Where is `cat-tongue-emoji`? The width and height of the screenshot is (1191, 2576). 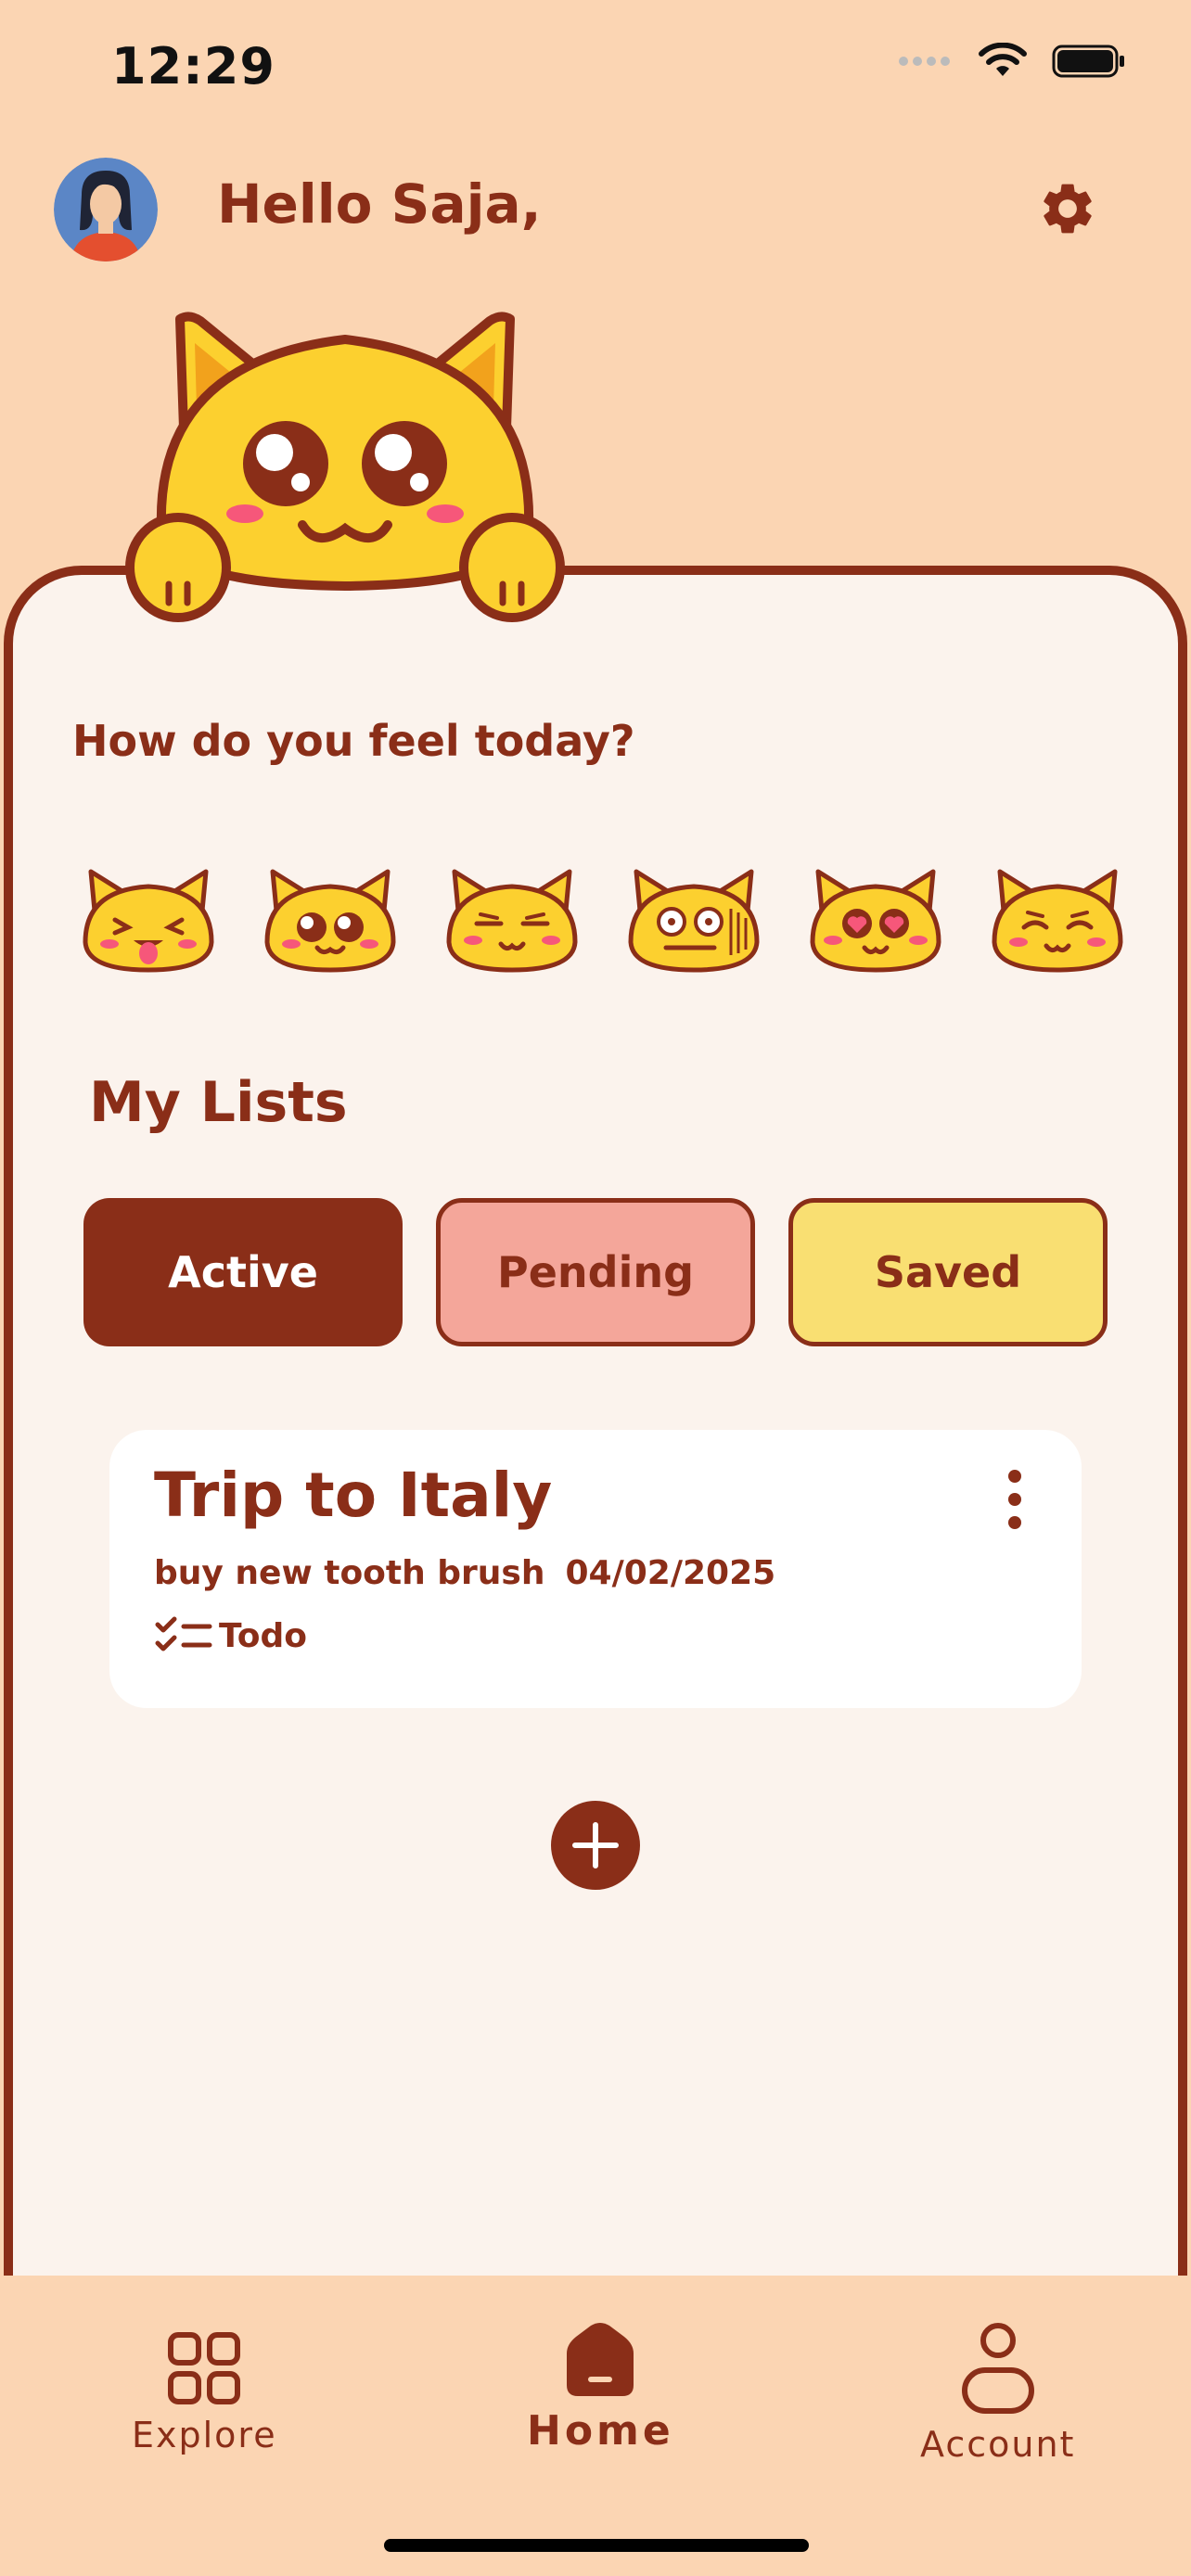
cat-tongue-emoji is located at coordinates (148, 919).